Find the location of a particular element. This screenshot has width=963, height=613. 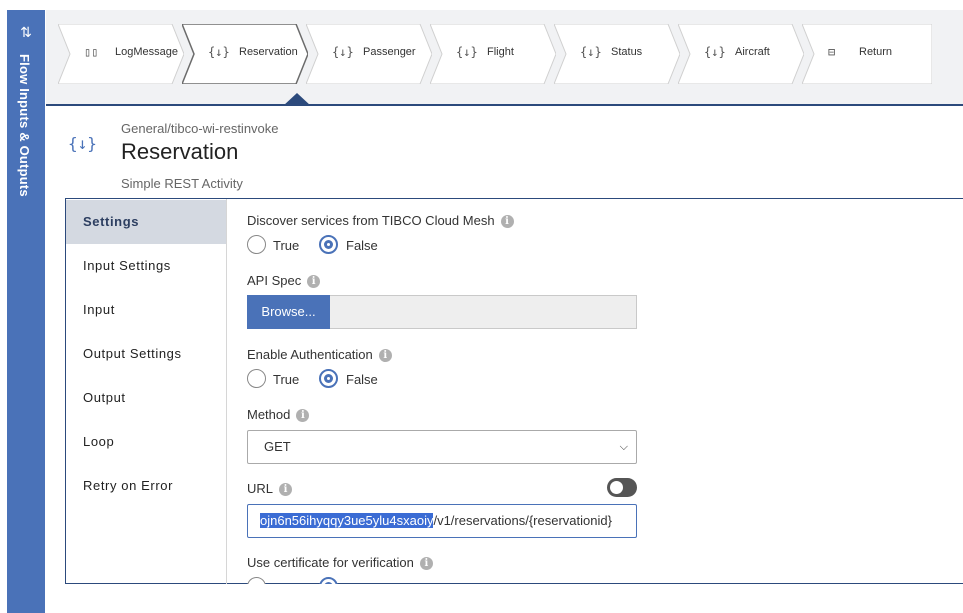

auth-false-radio is located at coordinates (328, 378).